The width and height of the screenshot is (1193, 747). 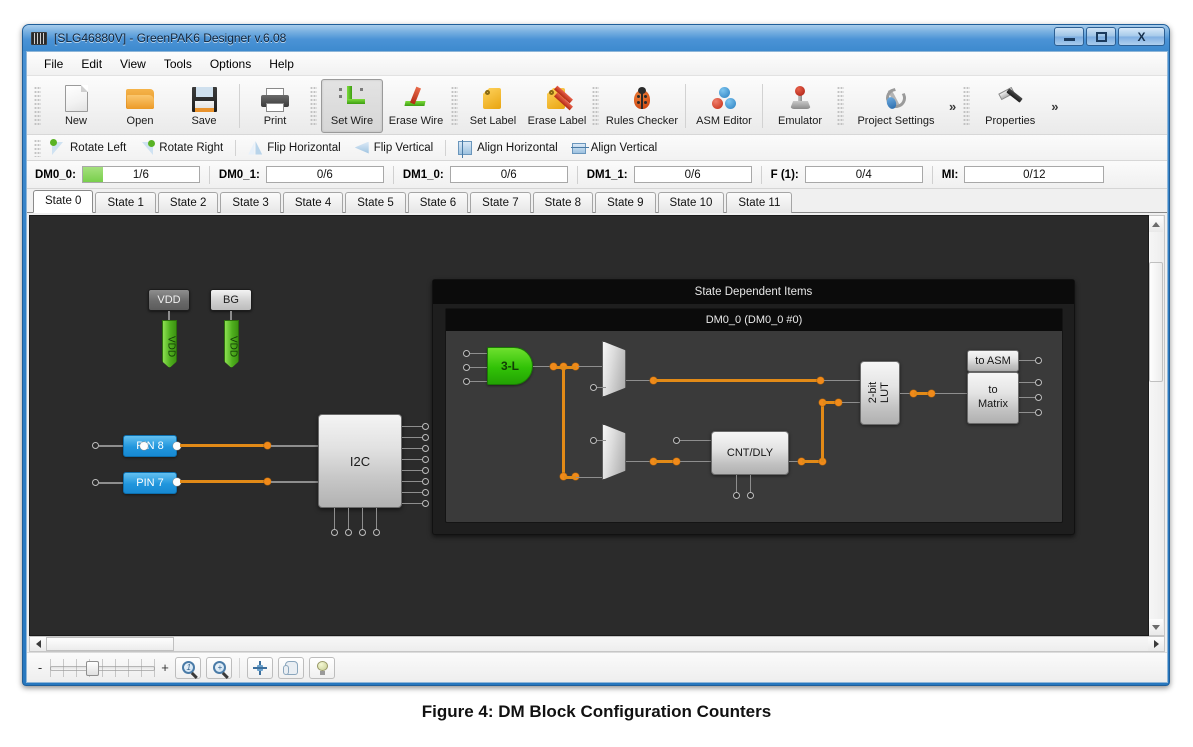 I want to click on vertical-scroll-thumb, so click(x=1156, y=322).